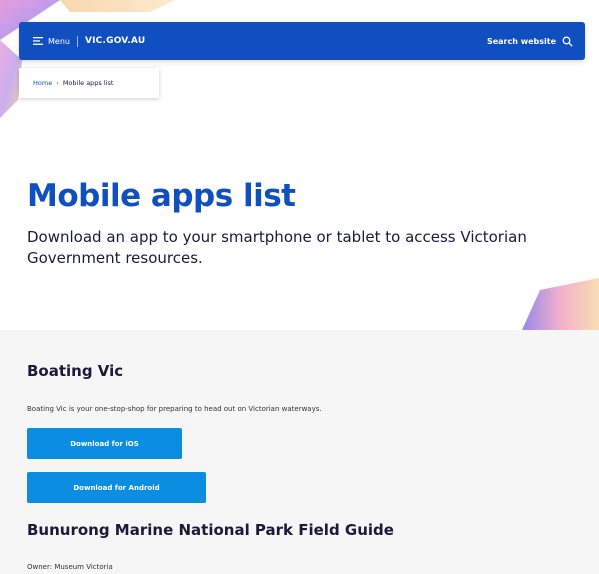  I want to click on menu-icon, so click(38, 41).